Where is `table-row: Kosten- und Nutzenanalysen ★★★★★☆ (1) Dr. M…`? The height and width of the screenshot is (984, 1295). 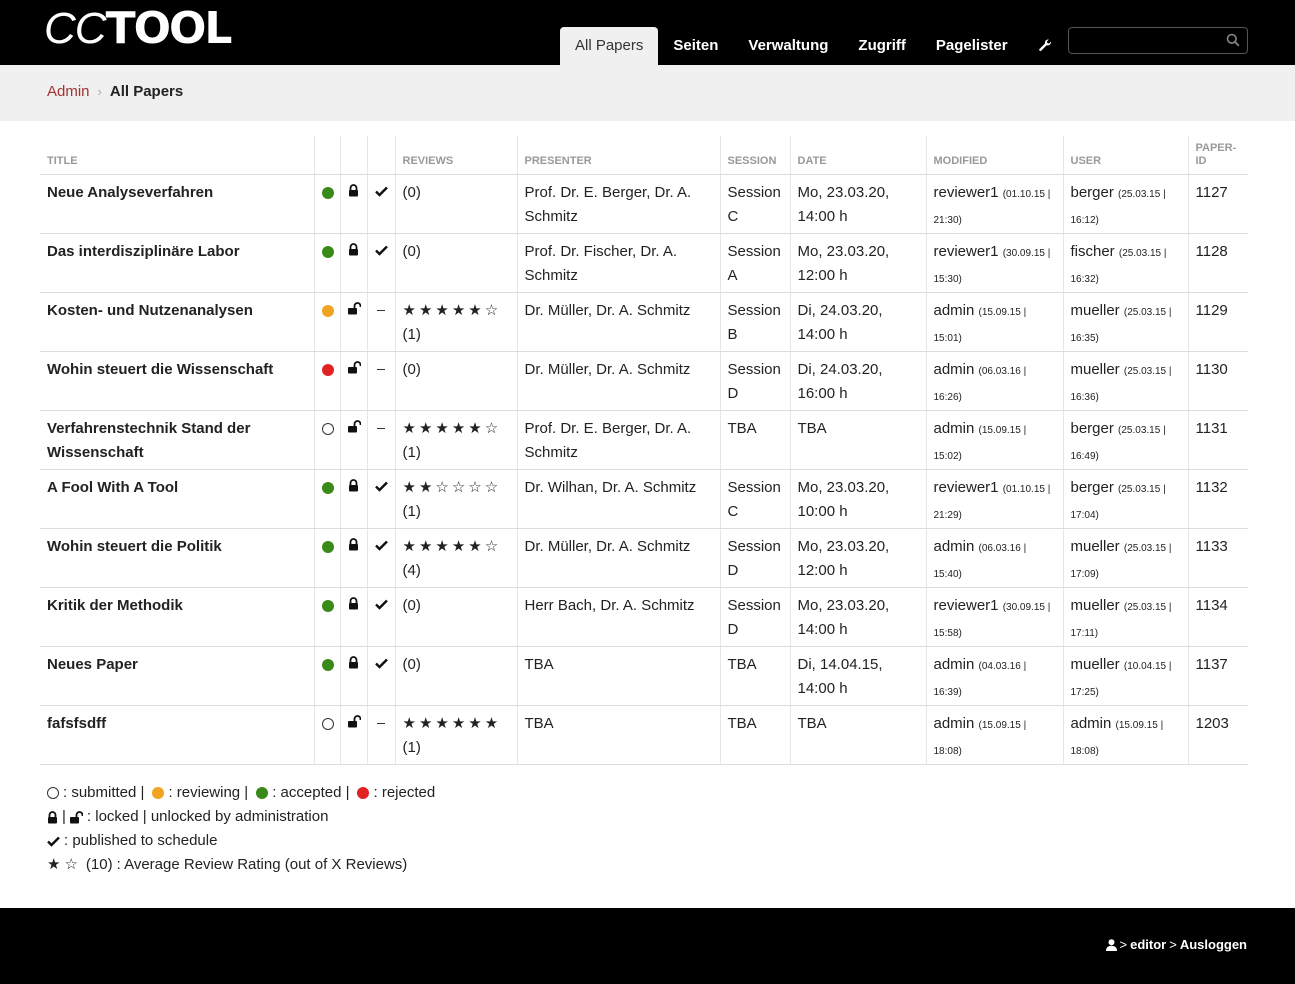
table-row: Kosten- und Nutzenanalysen ★★★★★☆ (1) Dr. M… is located at coordinates (644, 322).